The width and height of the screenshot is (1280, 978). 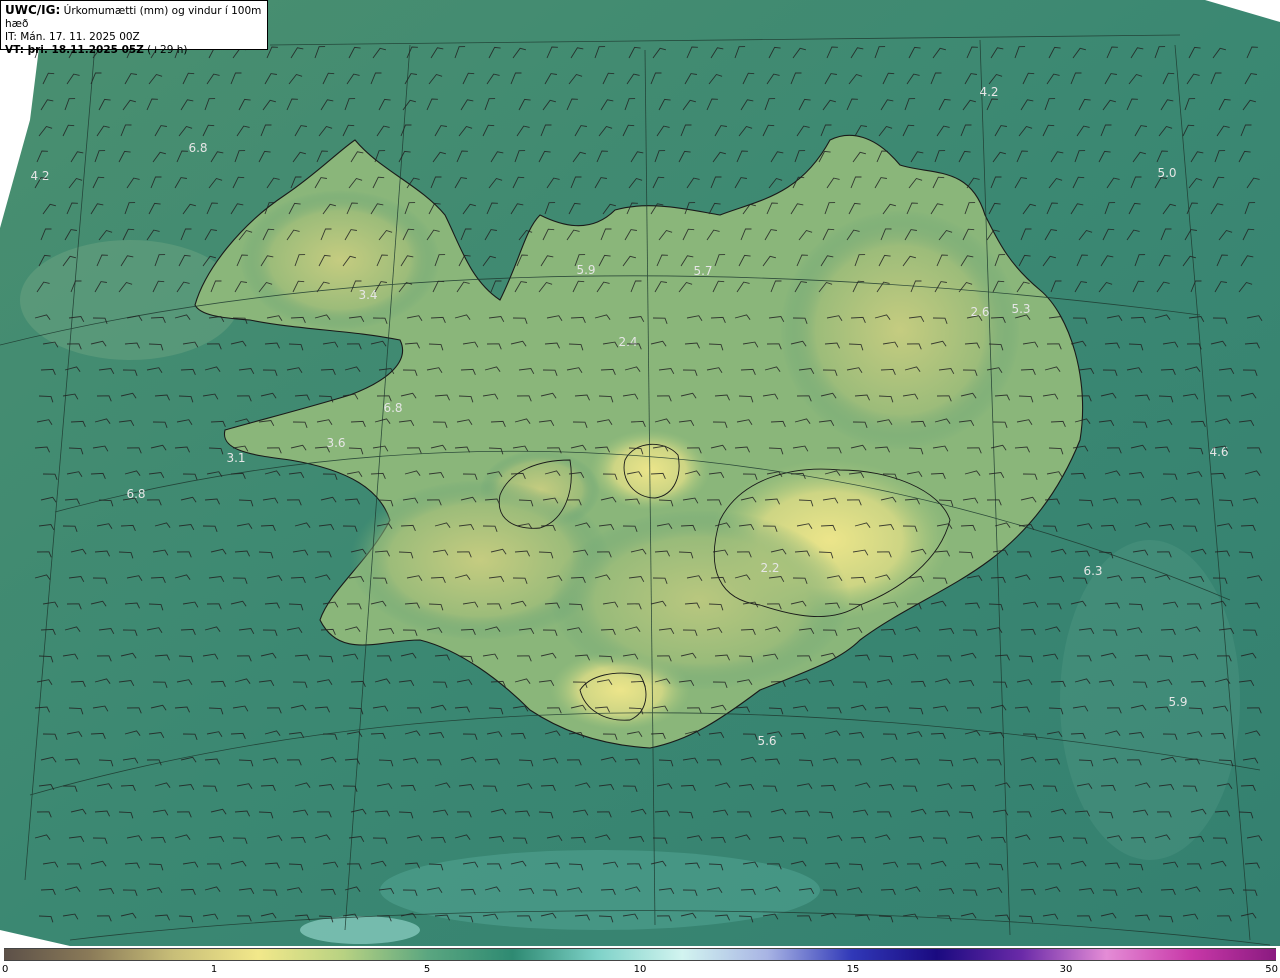 I want to click on valid-time: VT: þri. 18.11.2025 05Z, so click(x=74, y=50).